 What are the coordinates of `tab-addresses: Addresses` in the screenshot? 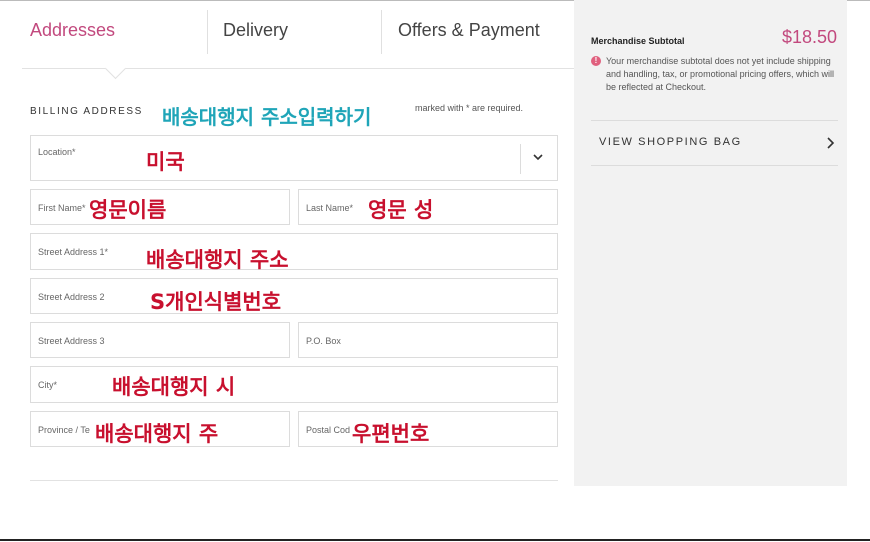 It's located at (72, 30).